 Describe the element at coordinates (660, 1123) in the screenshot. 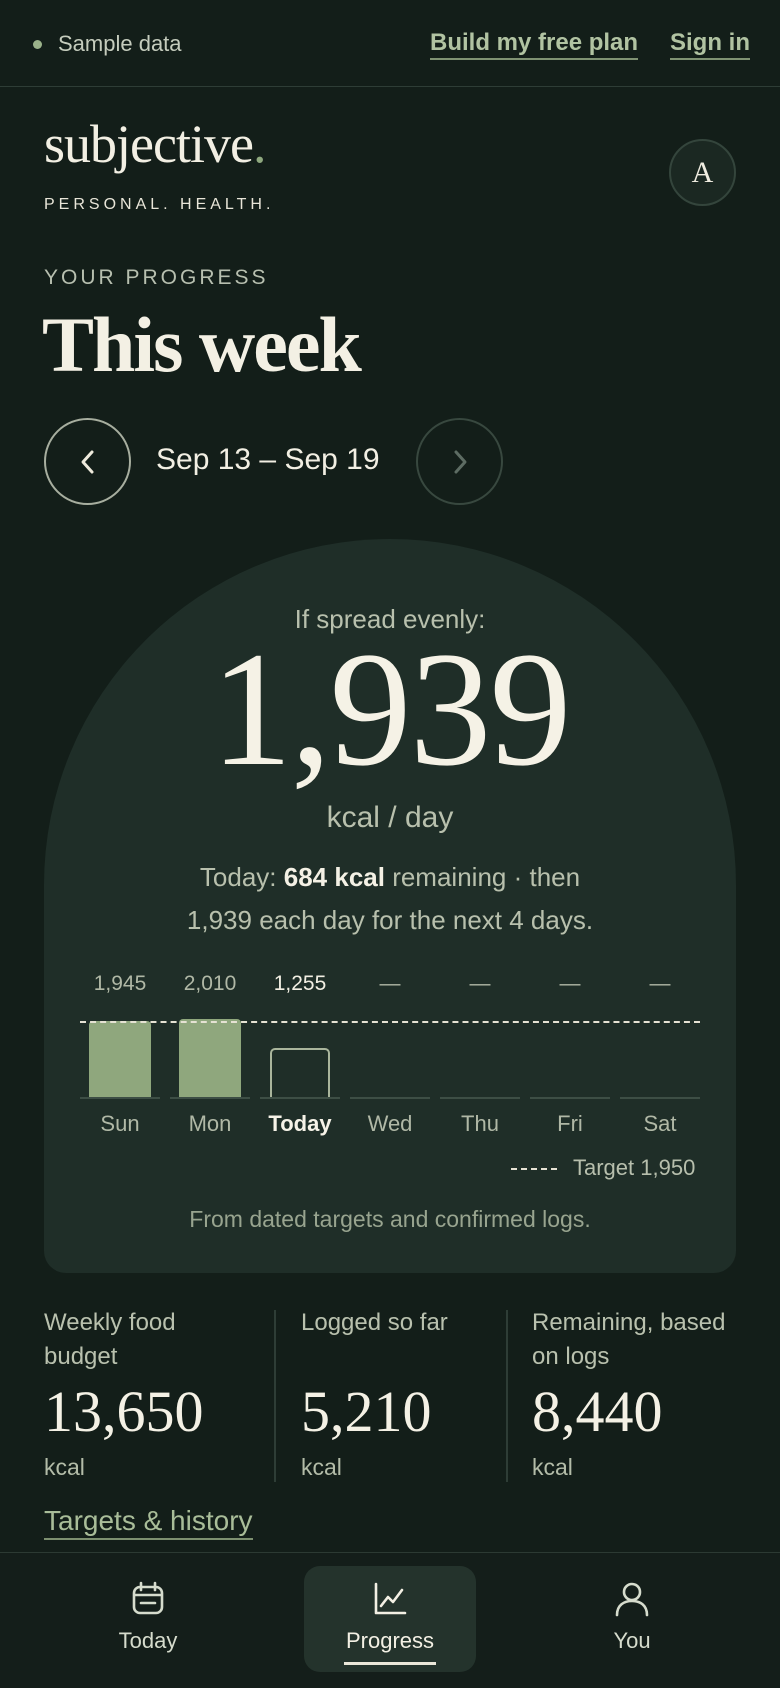

I see `bar-day-label: Sat` at that location.